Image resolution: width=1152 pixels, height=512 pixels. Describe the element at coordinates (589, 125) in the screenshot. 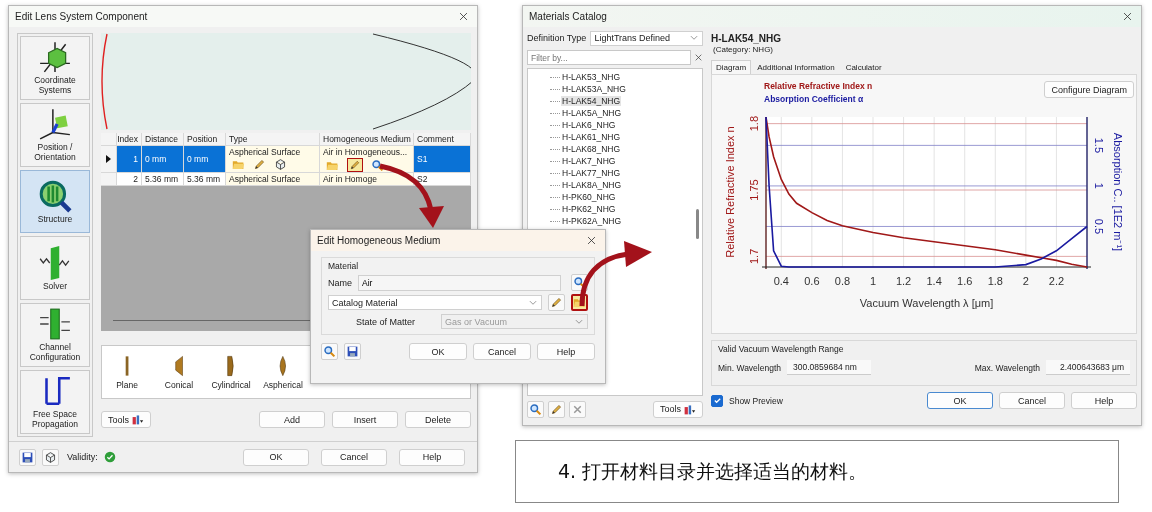

I see `list-item: H-LAK6_NHG` at that location.